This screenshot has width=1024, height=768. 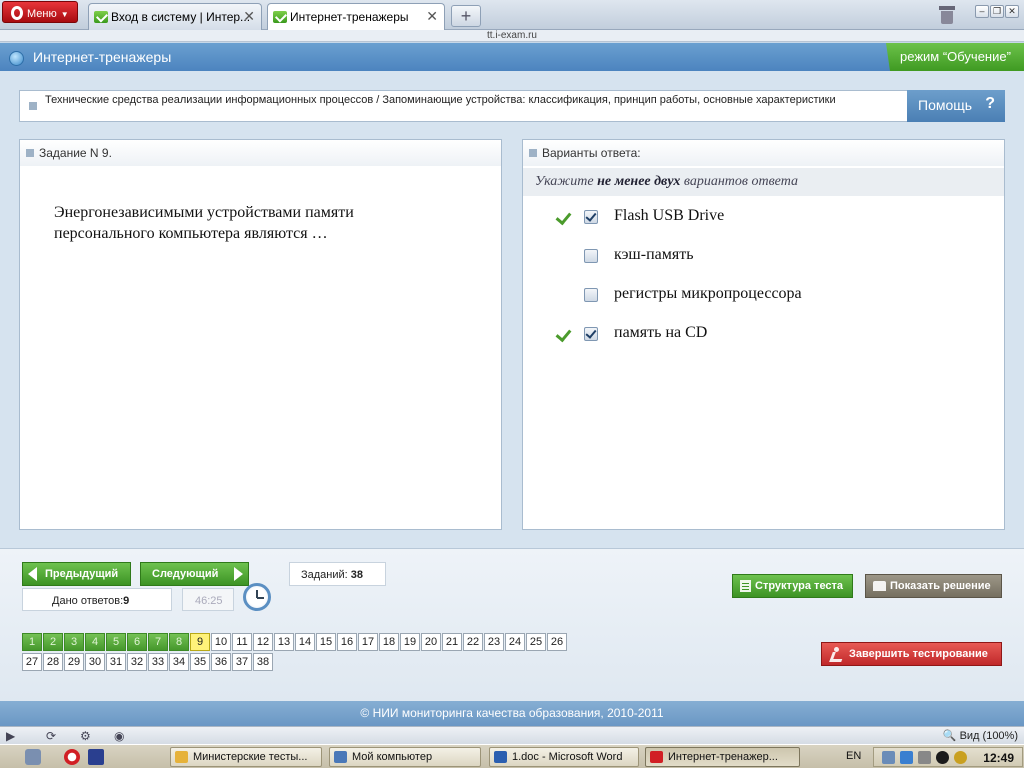 What do you see at coordinates (137, 662) in the screenshot?
I see `question-number-cell: 32` at bounding box center [137, 662].